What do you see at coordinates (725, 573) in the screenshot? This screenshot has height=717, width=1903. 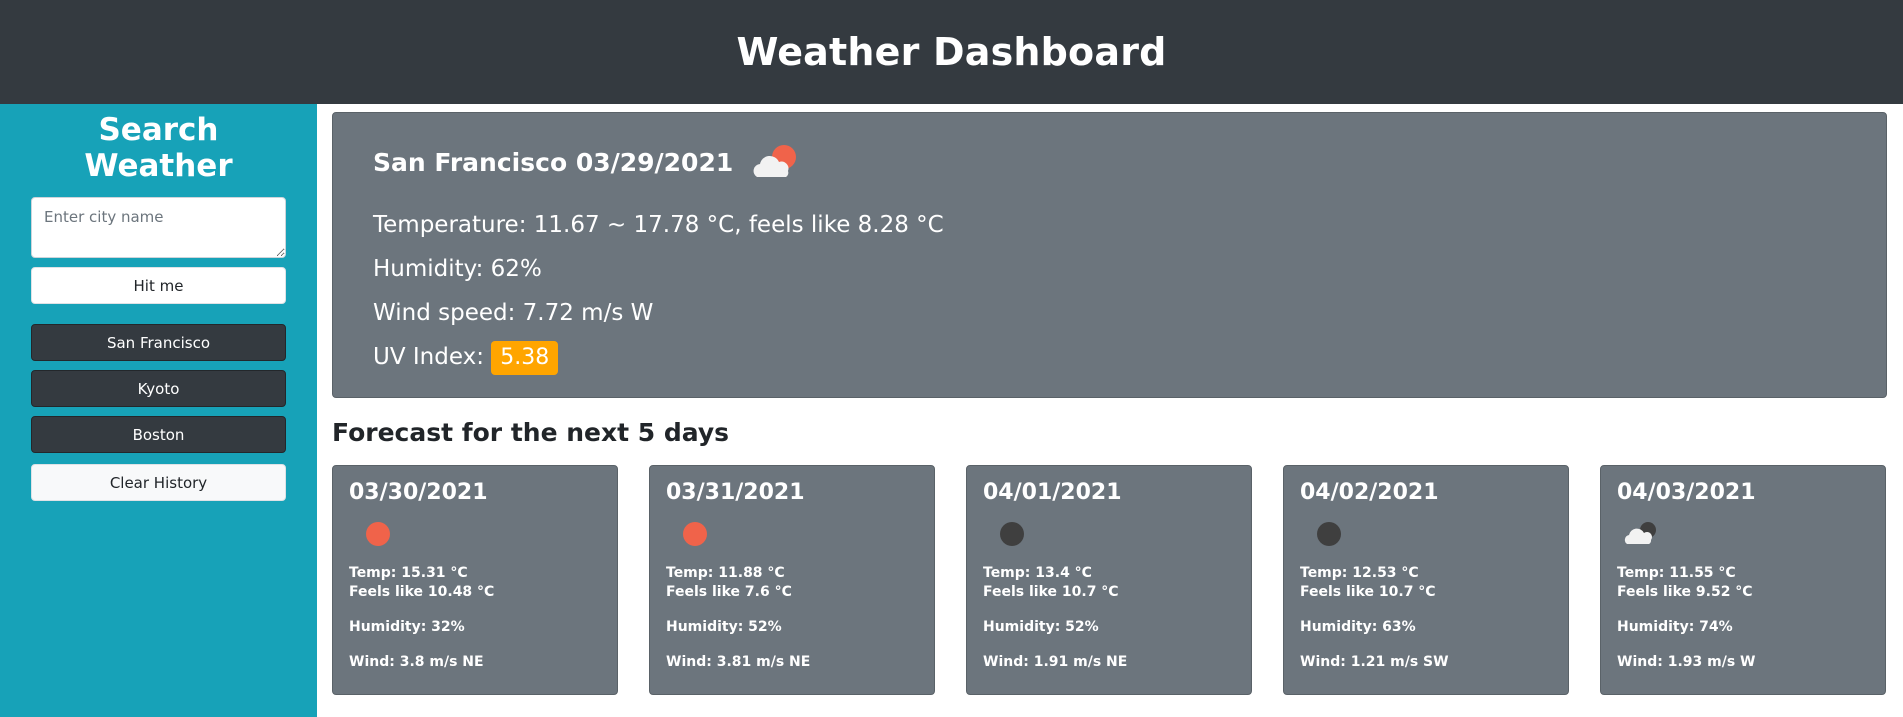 I see `forecast-temp: Temp: 11.88 °C` at bounding box center [725, 573].